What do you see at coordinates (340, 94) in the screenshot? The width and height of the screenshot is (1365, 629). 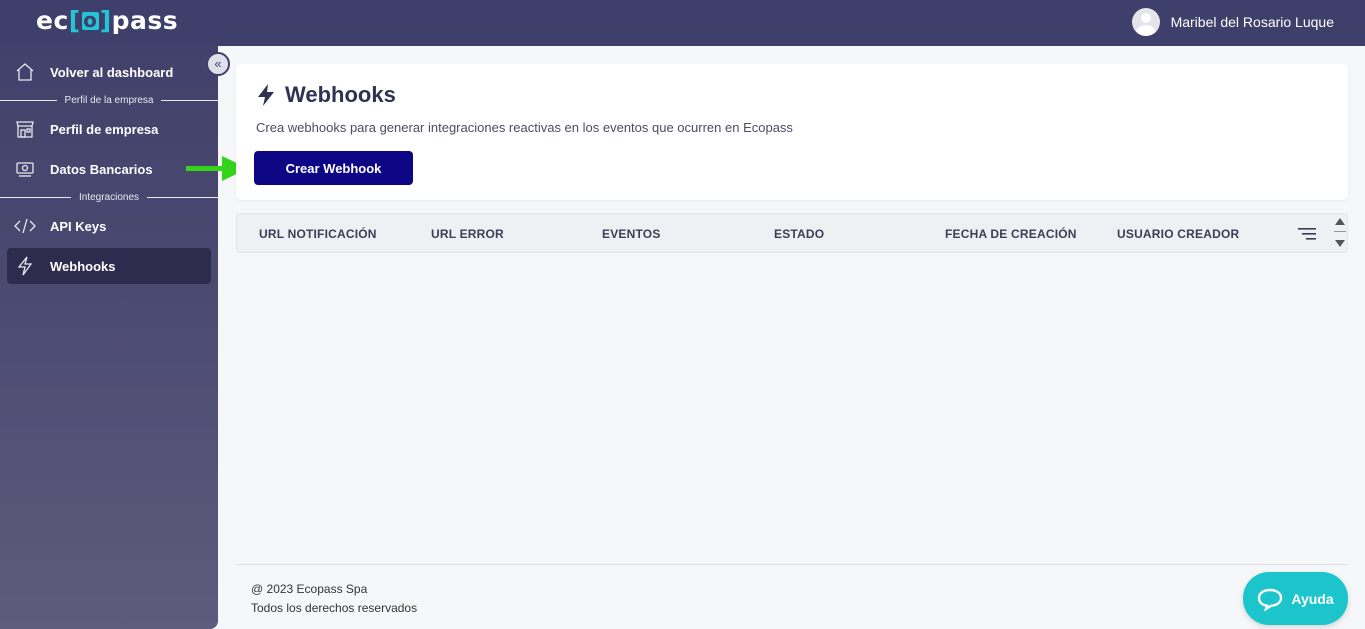 I see `page-title-text: Webhooks` at bounding box center [340, 94].